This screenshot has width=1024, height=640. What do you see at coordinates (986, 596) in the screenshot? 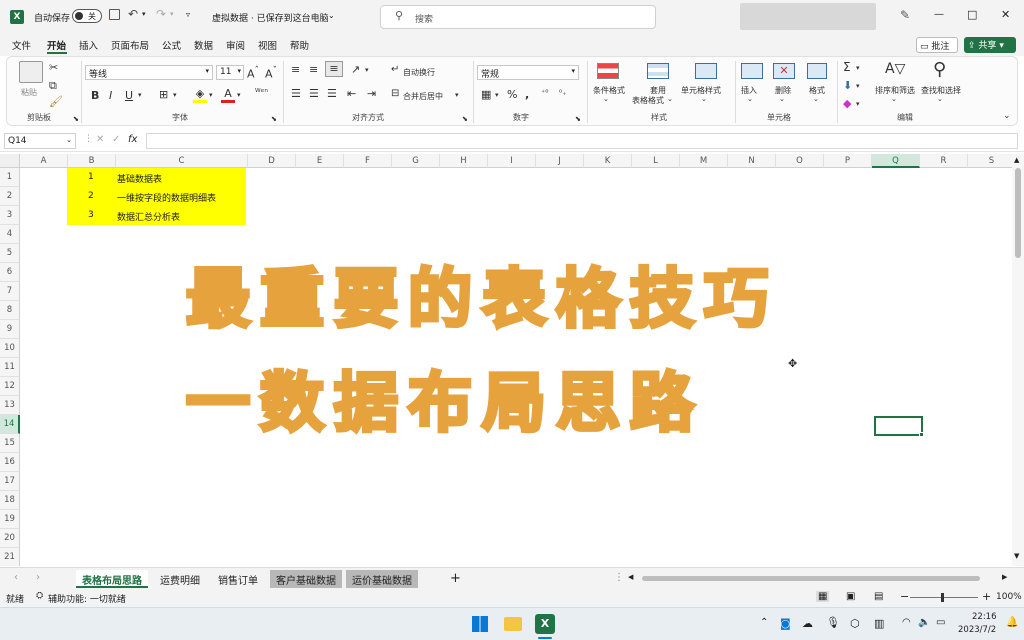
I see `zoom-in-icon: +` at bounding box center [986, 596].